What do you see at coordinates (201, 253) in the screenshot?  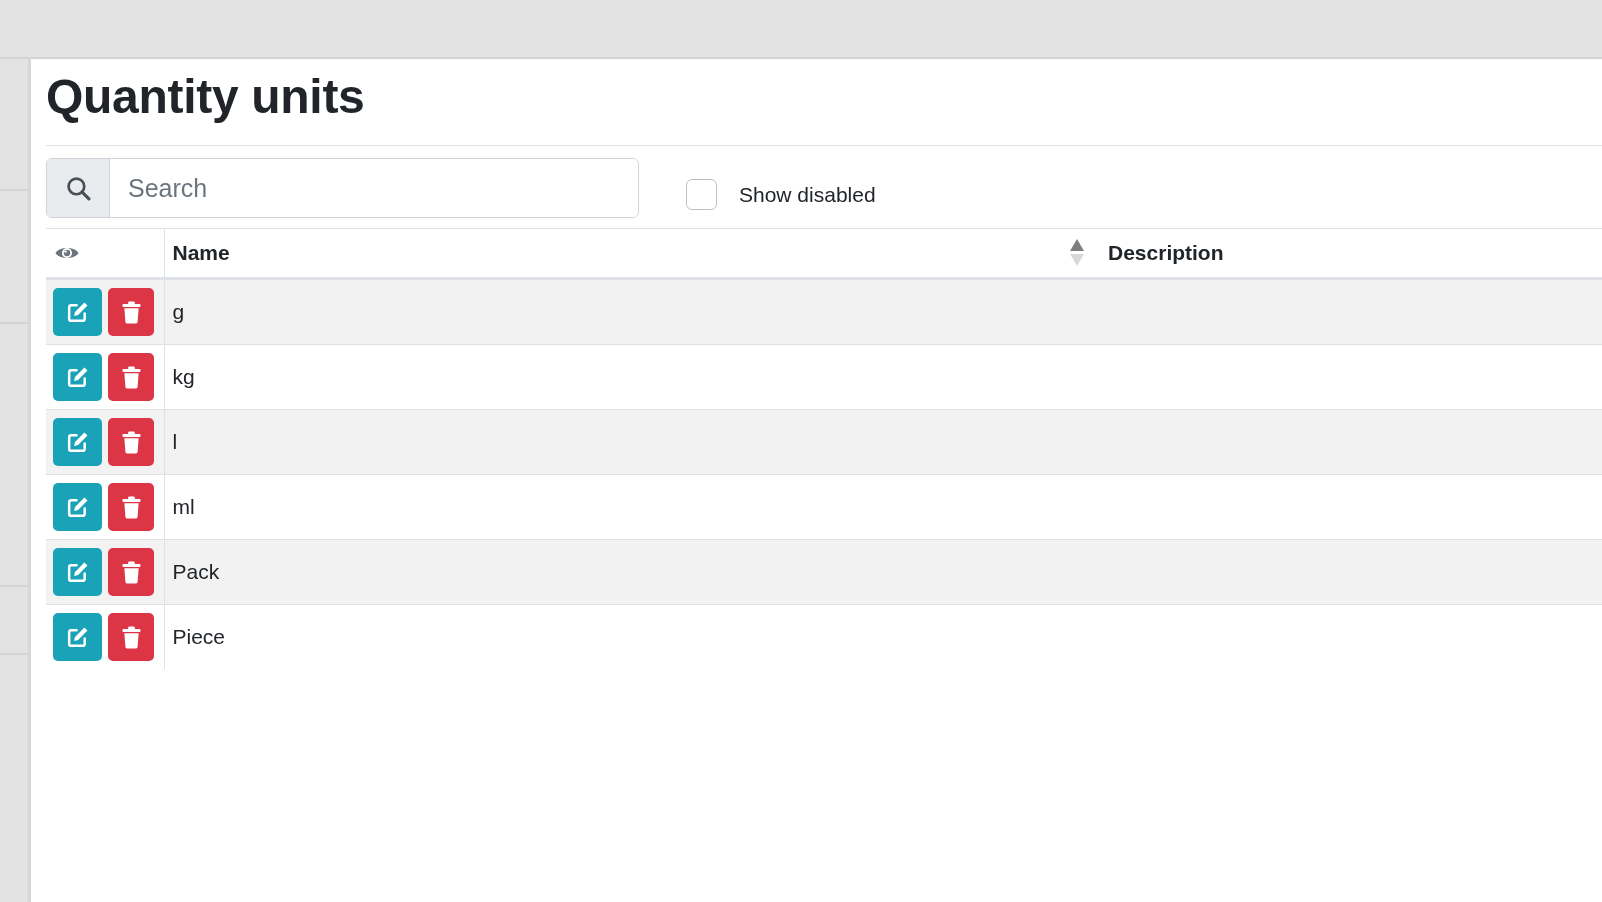 I see `column-header: Name` at bounding box center [201, 253].